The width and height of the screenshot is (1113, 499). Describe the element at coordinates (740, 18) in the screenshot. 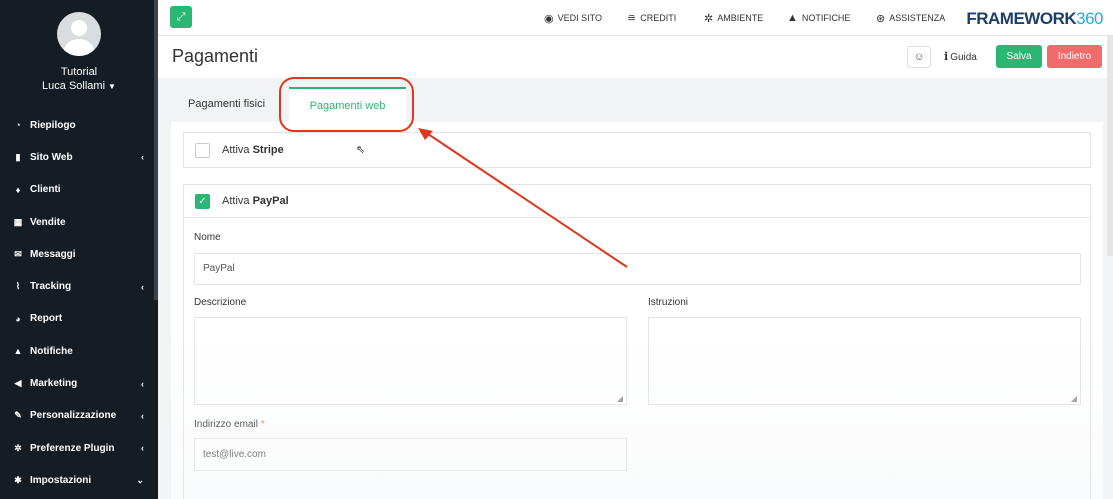

I see `ambiente-label: AMBIENTE` at that location.